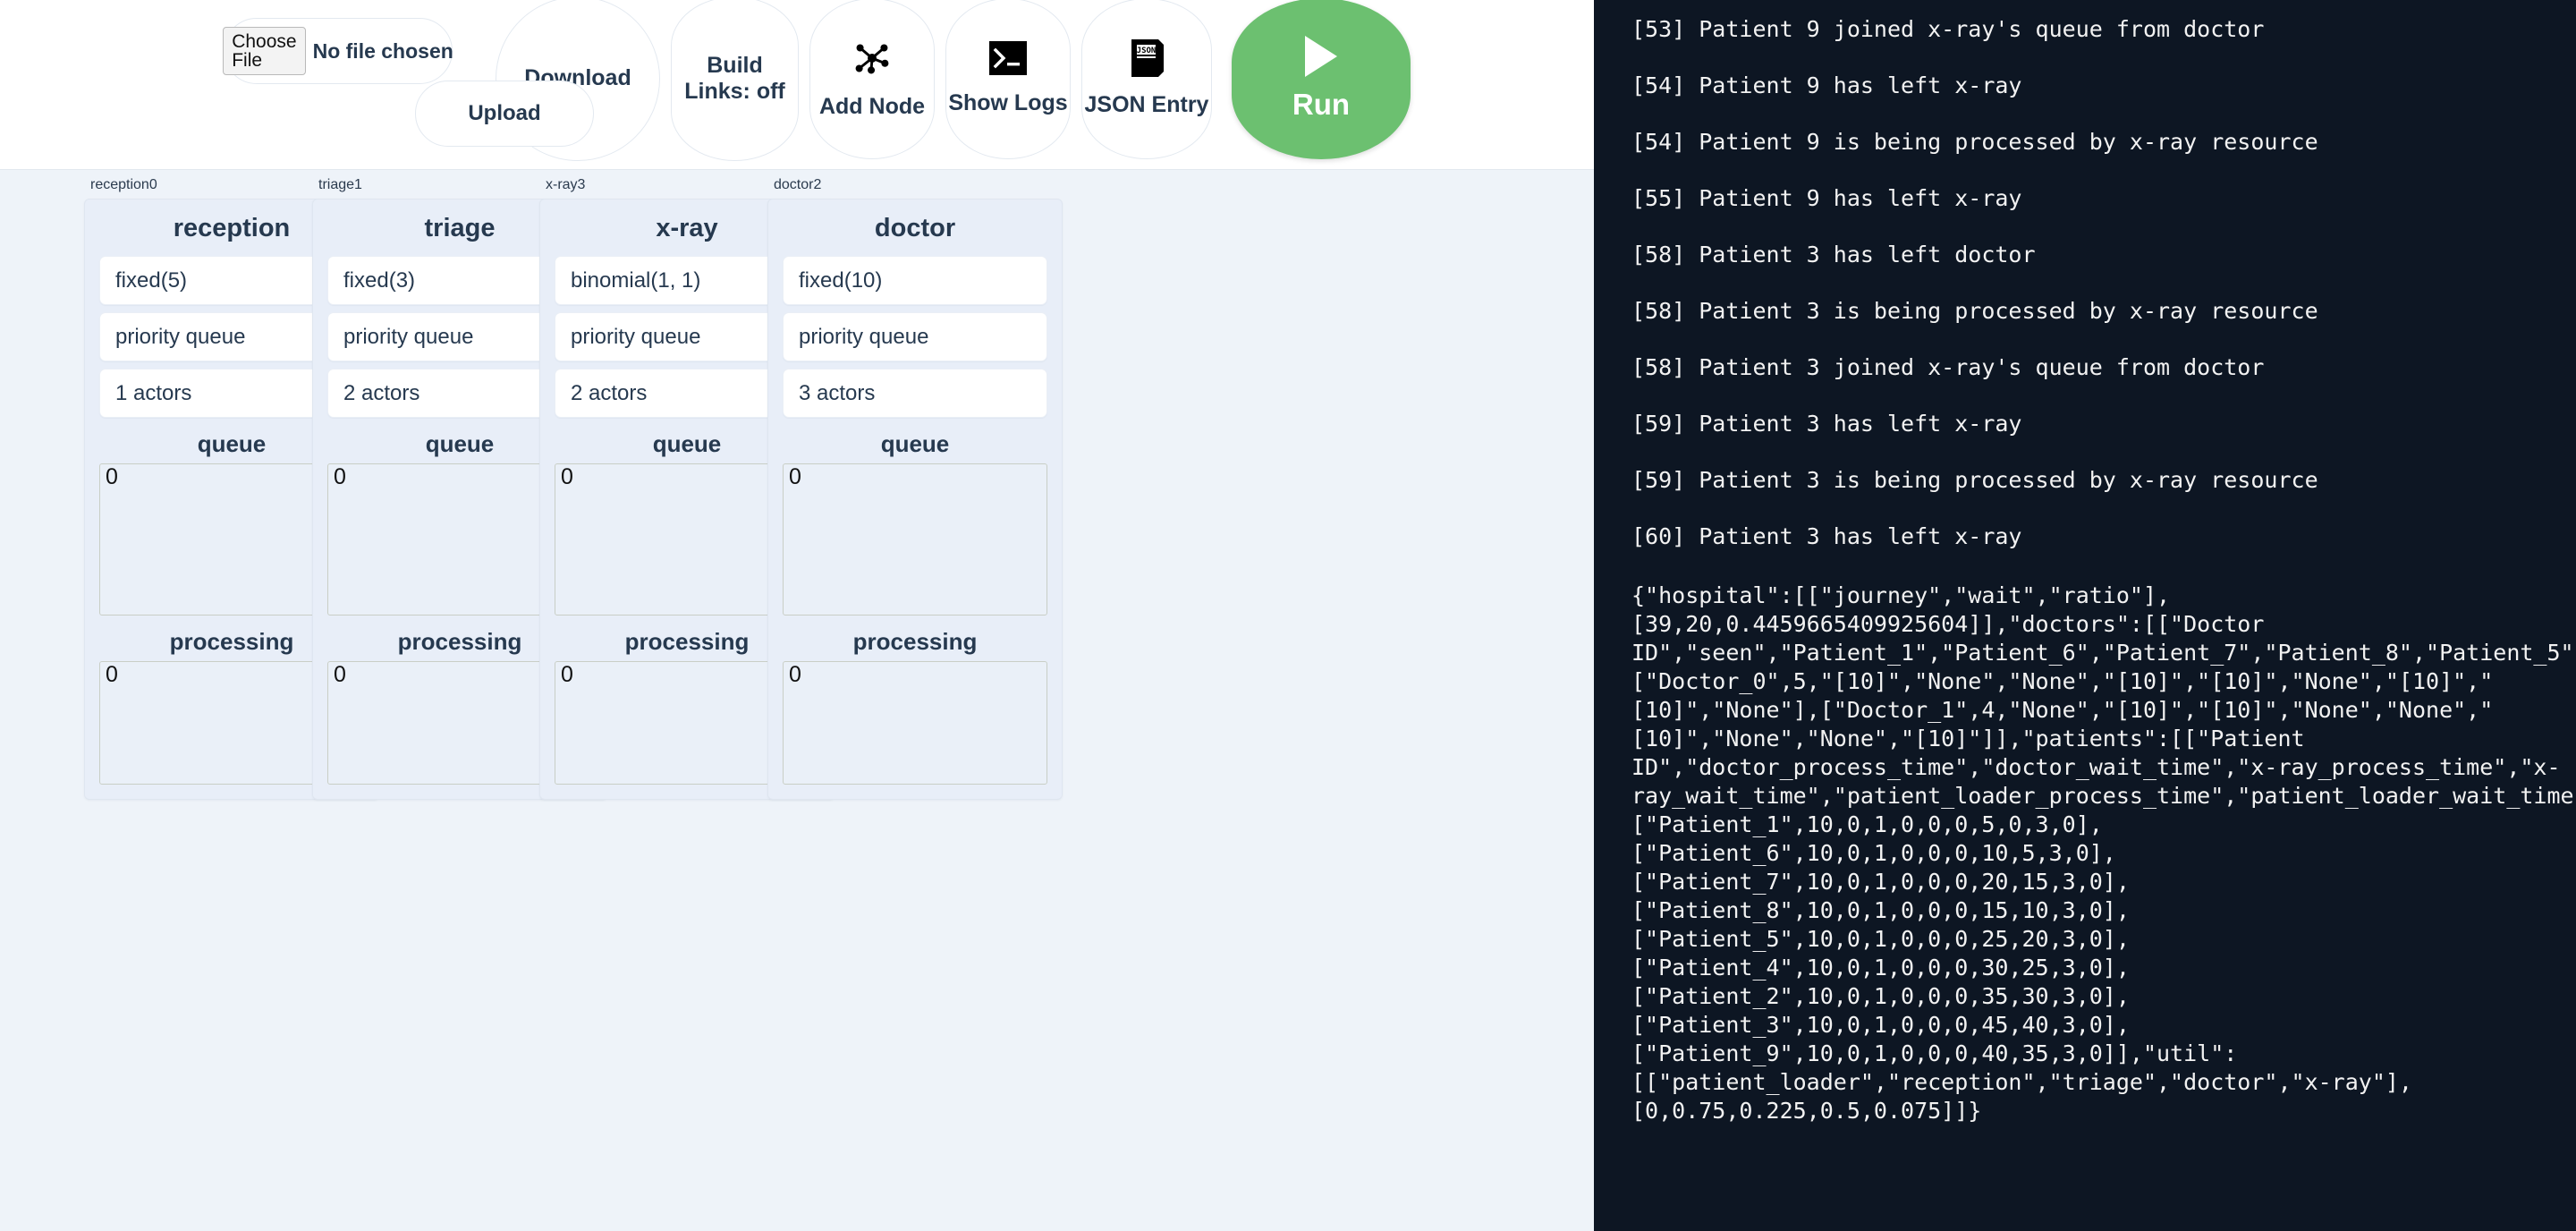 Image resolution: width=2576 pixels, height=1231 pixels. I want to click on file-upload-group: Choose File No file chosen Upload, so click(408, 80).